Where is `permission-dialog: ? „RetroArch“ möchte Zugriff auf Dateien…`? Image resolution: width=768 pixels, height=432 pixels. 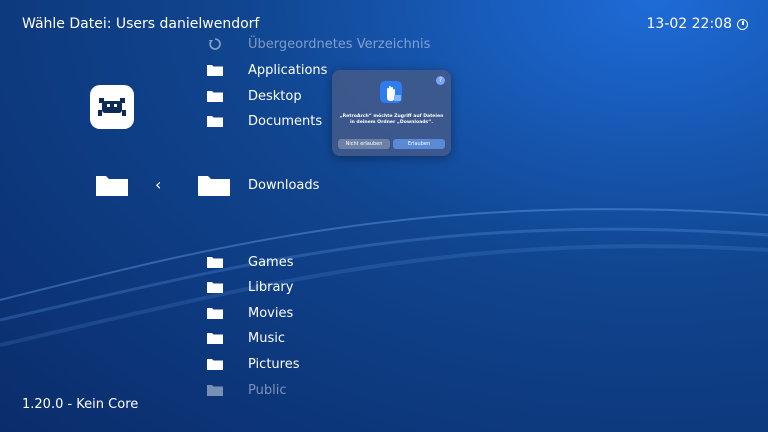
permission-dialog: ? „RetroArch“ möchte Zugriff auf Dateien… is located at coordinates (391, 113).